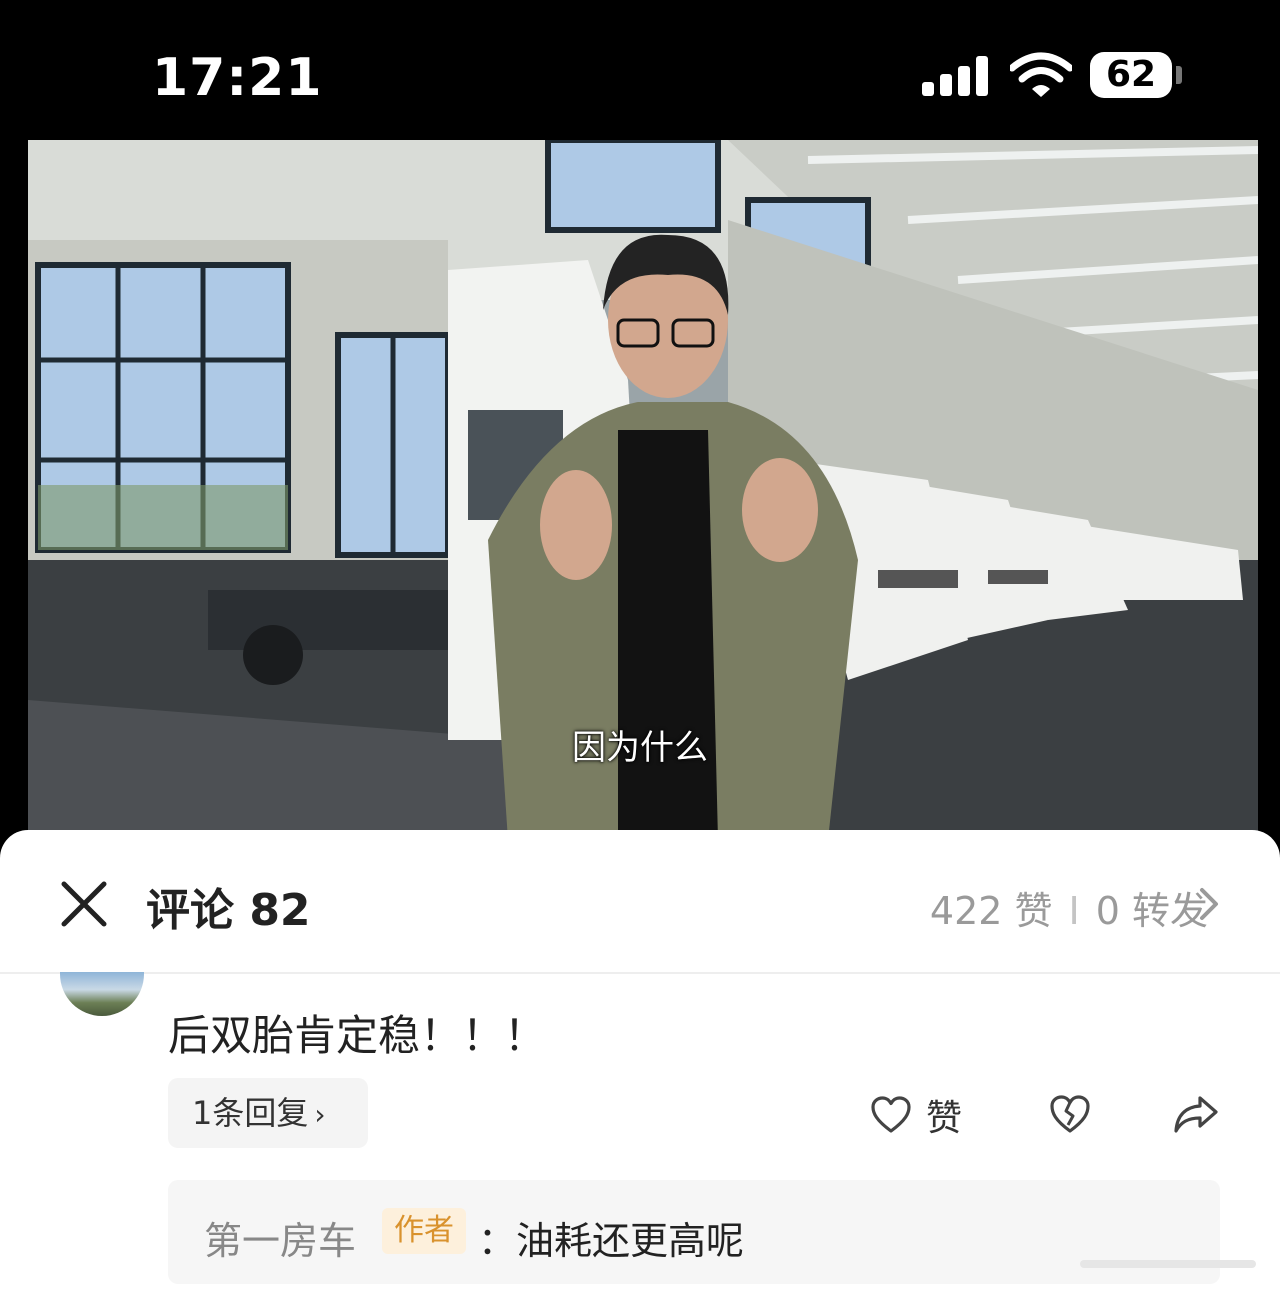 Image resolution: width=1280 pixels, height=1312 pixels. I want to click on like-button: 赞, so click(916, 1115).